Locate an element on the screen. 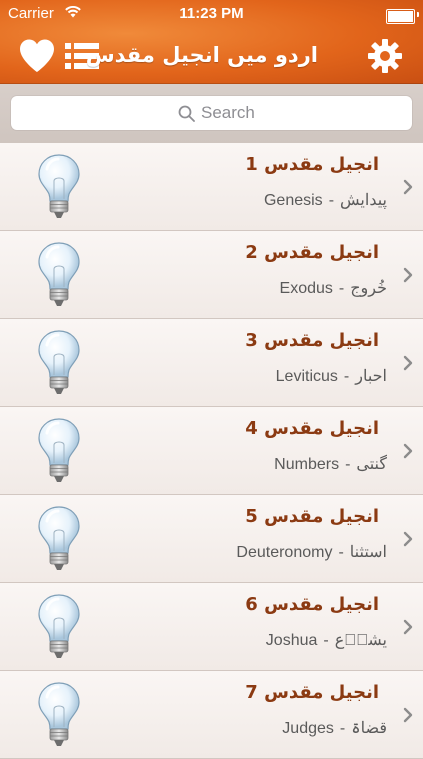 The width and height of the screenshot is (423, 759). app-header: Carrier 11:23 PM اردو میں انجیل مقدس is located at coordinates (211, 42).